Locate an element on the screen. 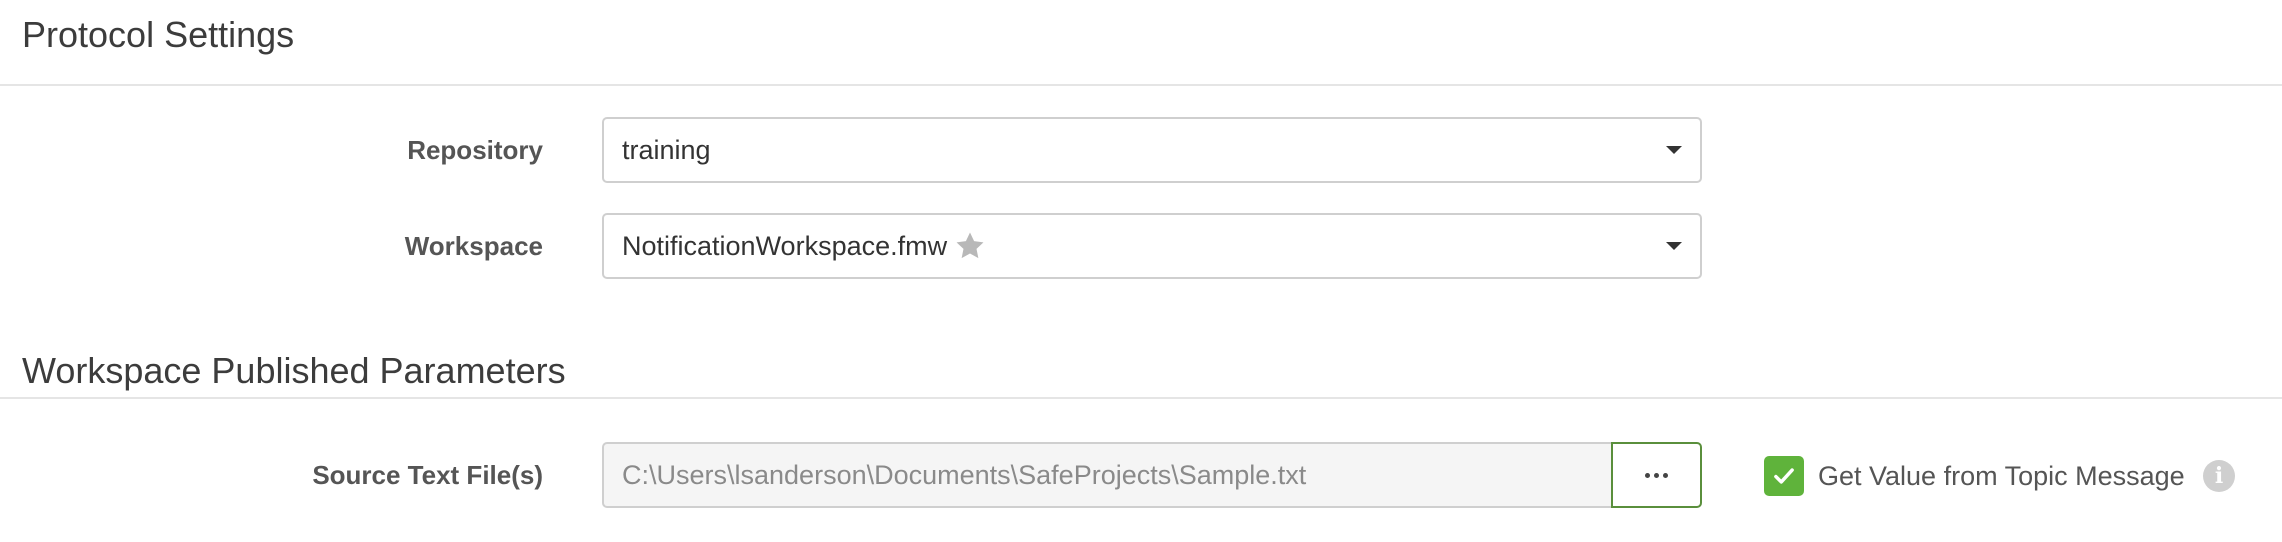 Image resolution: width=2282 pixels, height=542 pixels. repository-select-value: training is located at coordinates (666, 149).